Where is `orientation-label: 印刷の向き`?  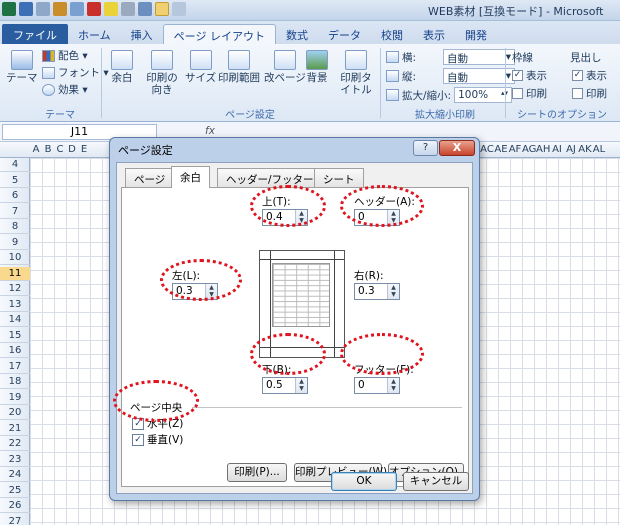 orientation-label: 印刷の向き is located at coordinates (162, 84).